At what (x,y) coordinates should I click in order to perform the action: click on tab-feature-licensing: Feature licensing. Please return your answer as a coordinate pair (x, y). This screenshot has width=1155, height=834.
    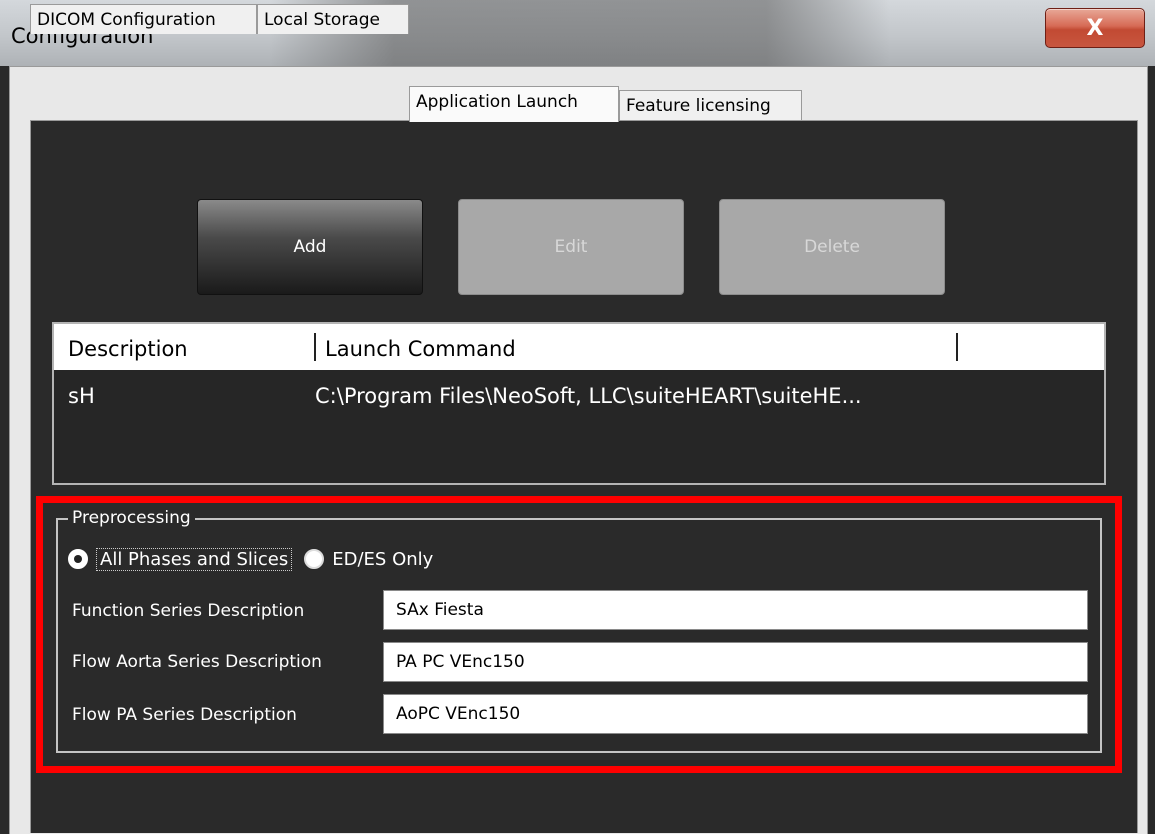
    Looking at the image, I should click on (710, 105).